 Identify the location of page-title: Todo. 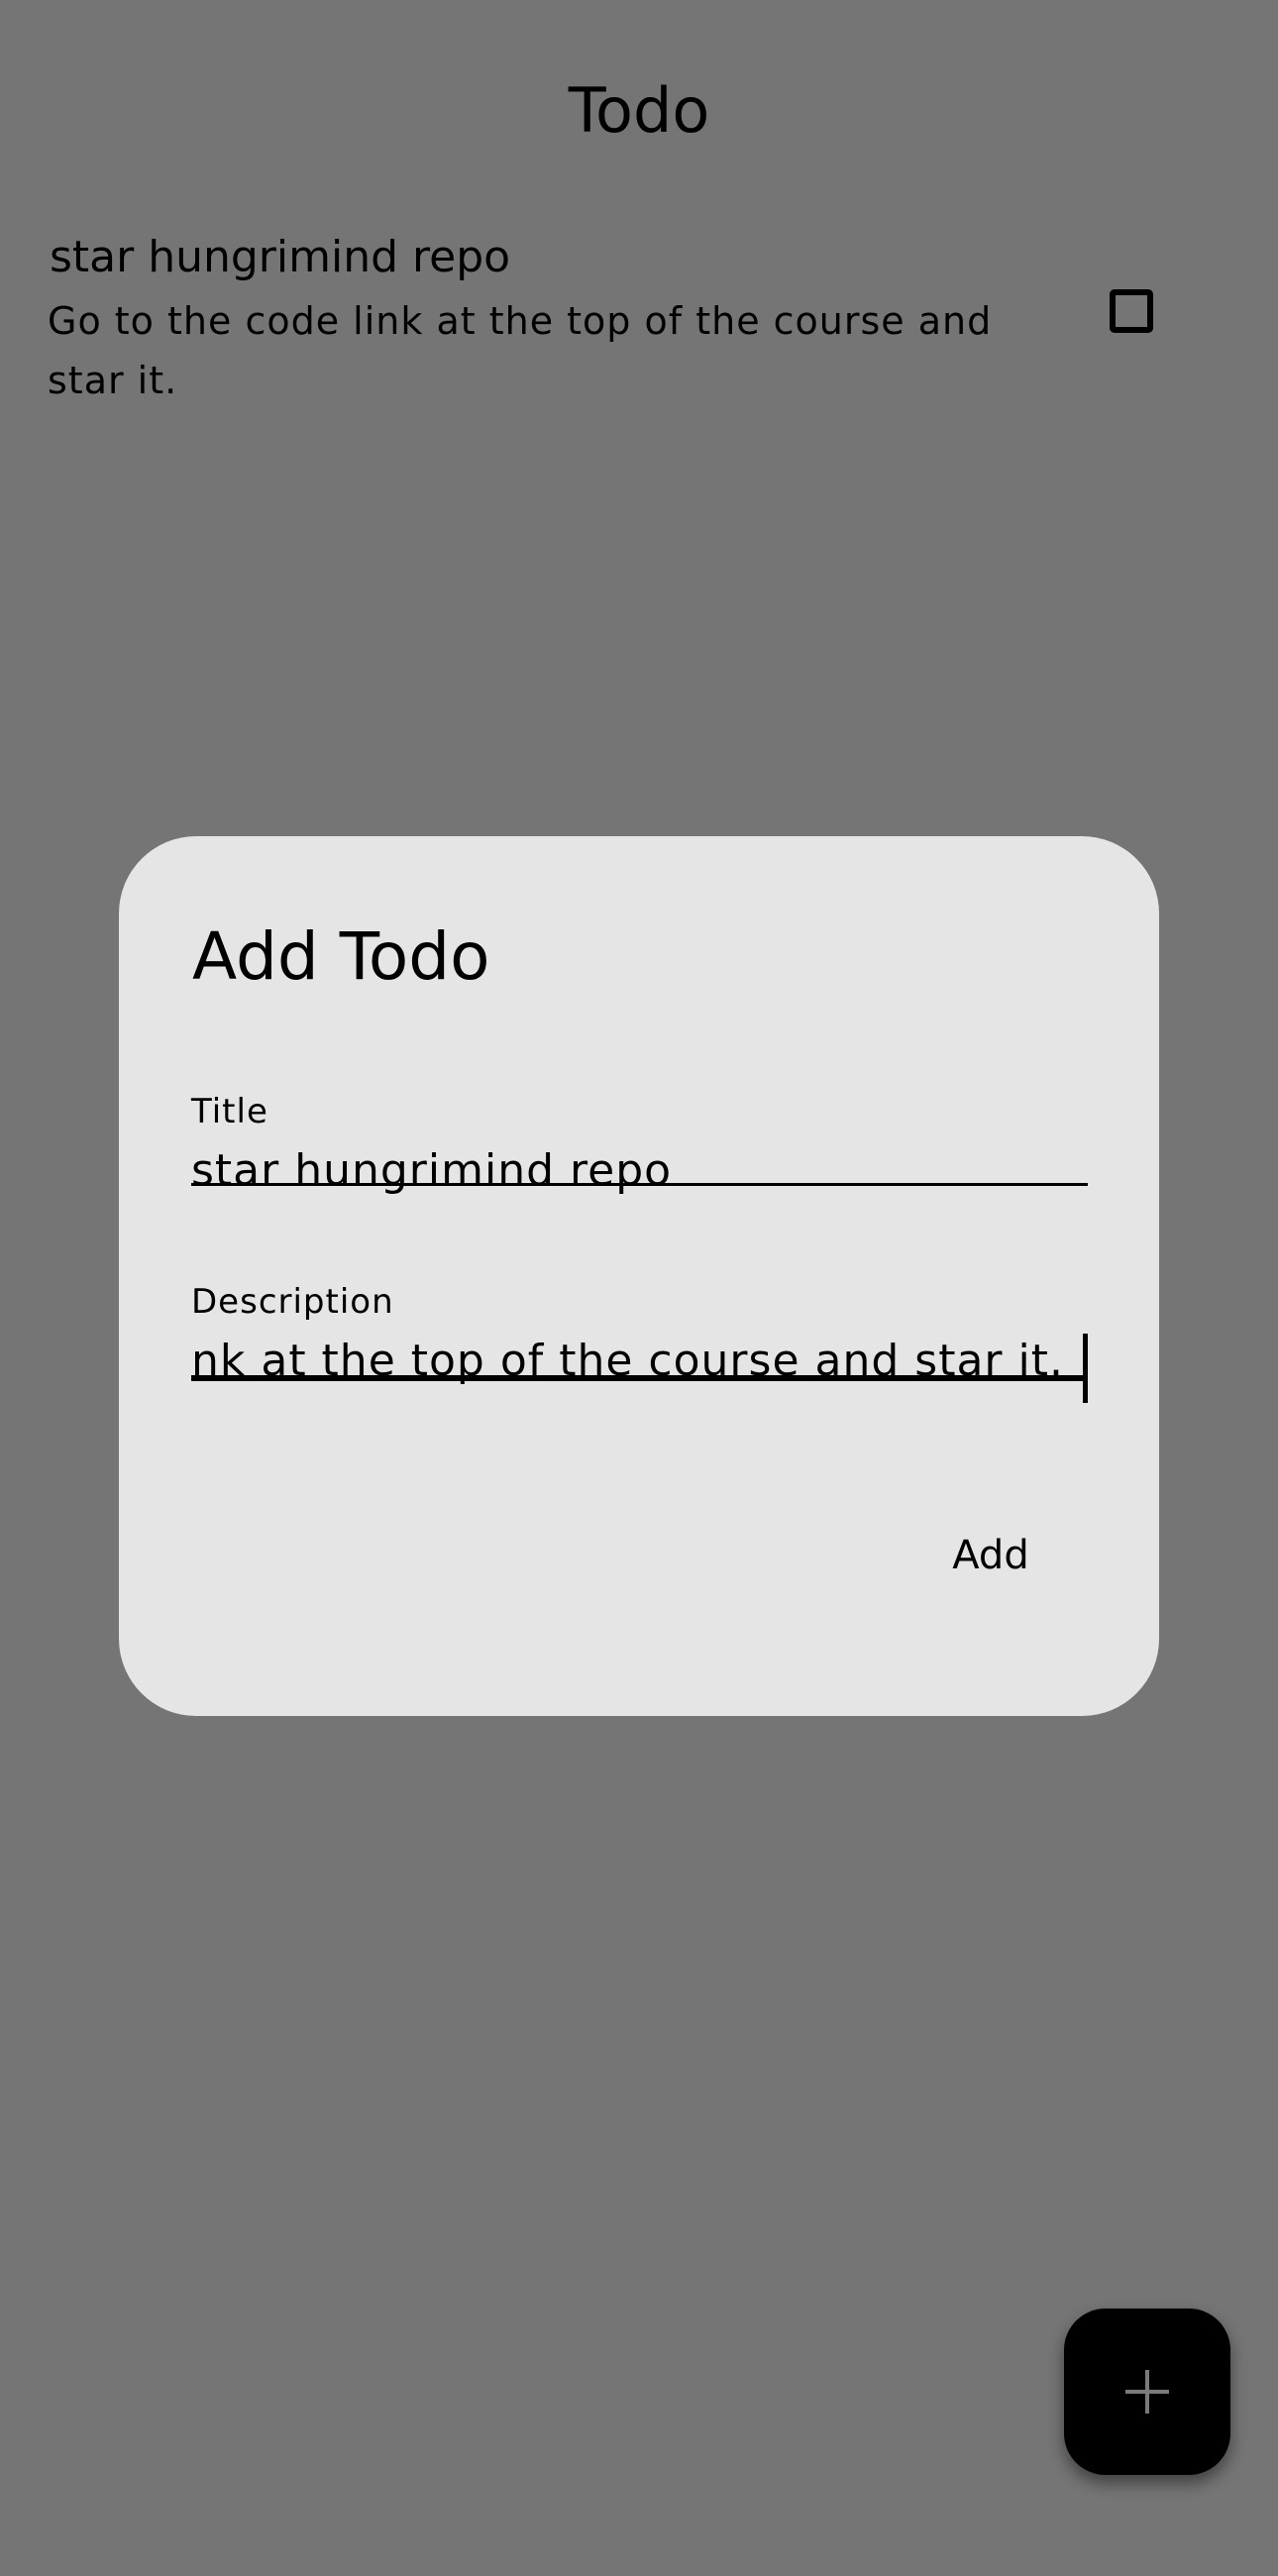
(639, 110).